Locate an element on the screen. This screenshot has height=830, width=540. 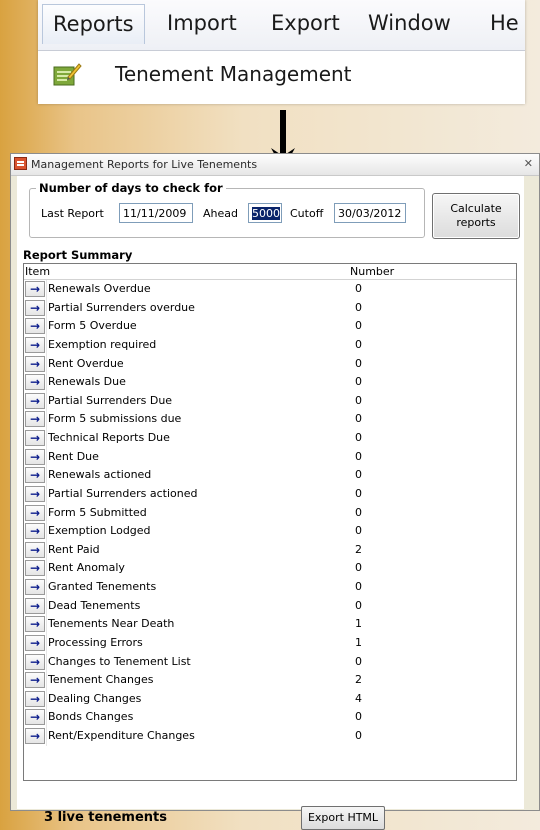
table-row: → Exemption Lodged 0 is located at coordinates (270, 531).